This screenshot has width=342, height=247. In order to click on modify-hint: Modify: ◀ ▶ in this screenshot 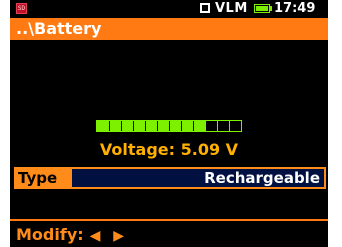, I will do `click(72, 235)`.